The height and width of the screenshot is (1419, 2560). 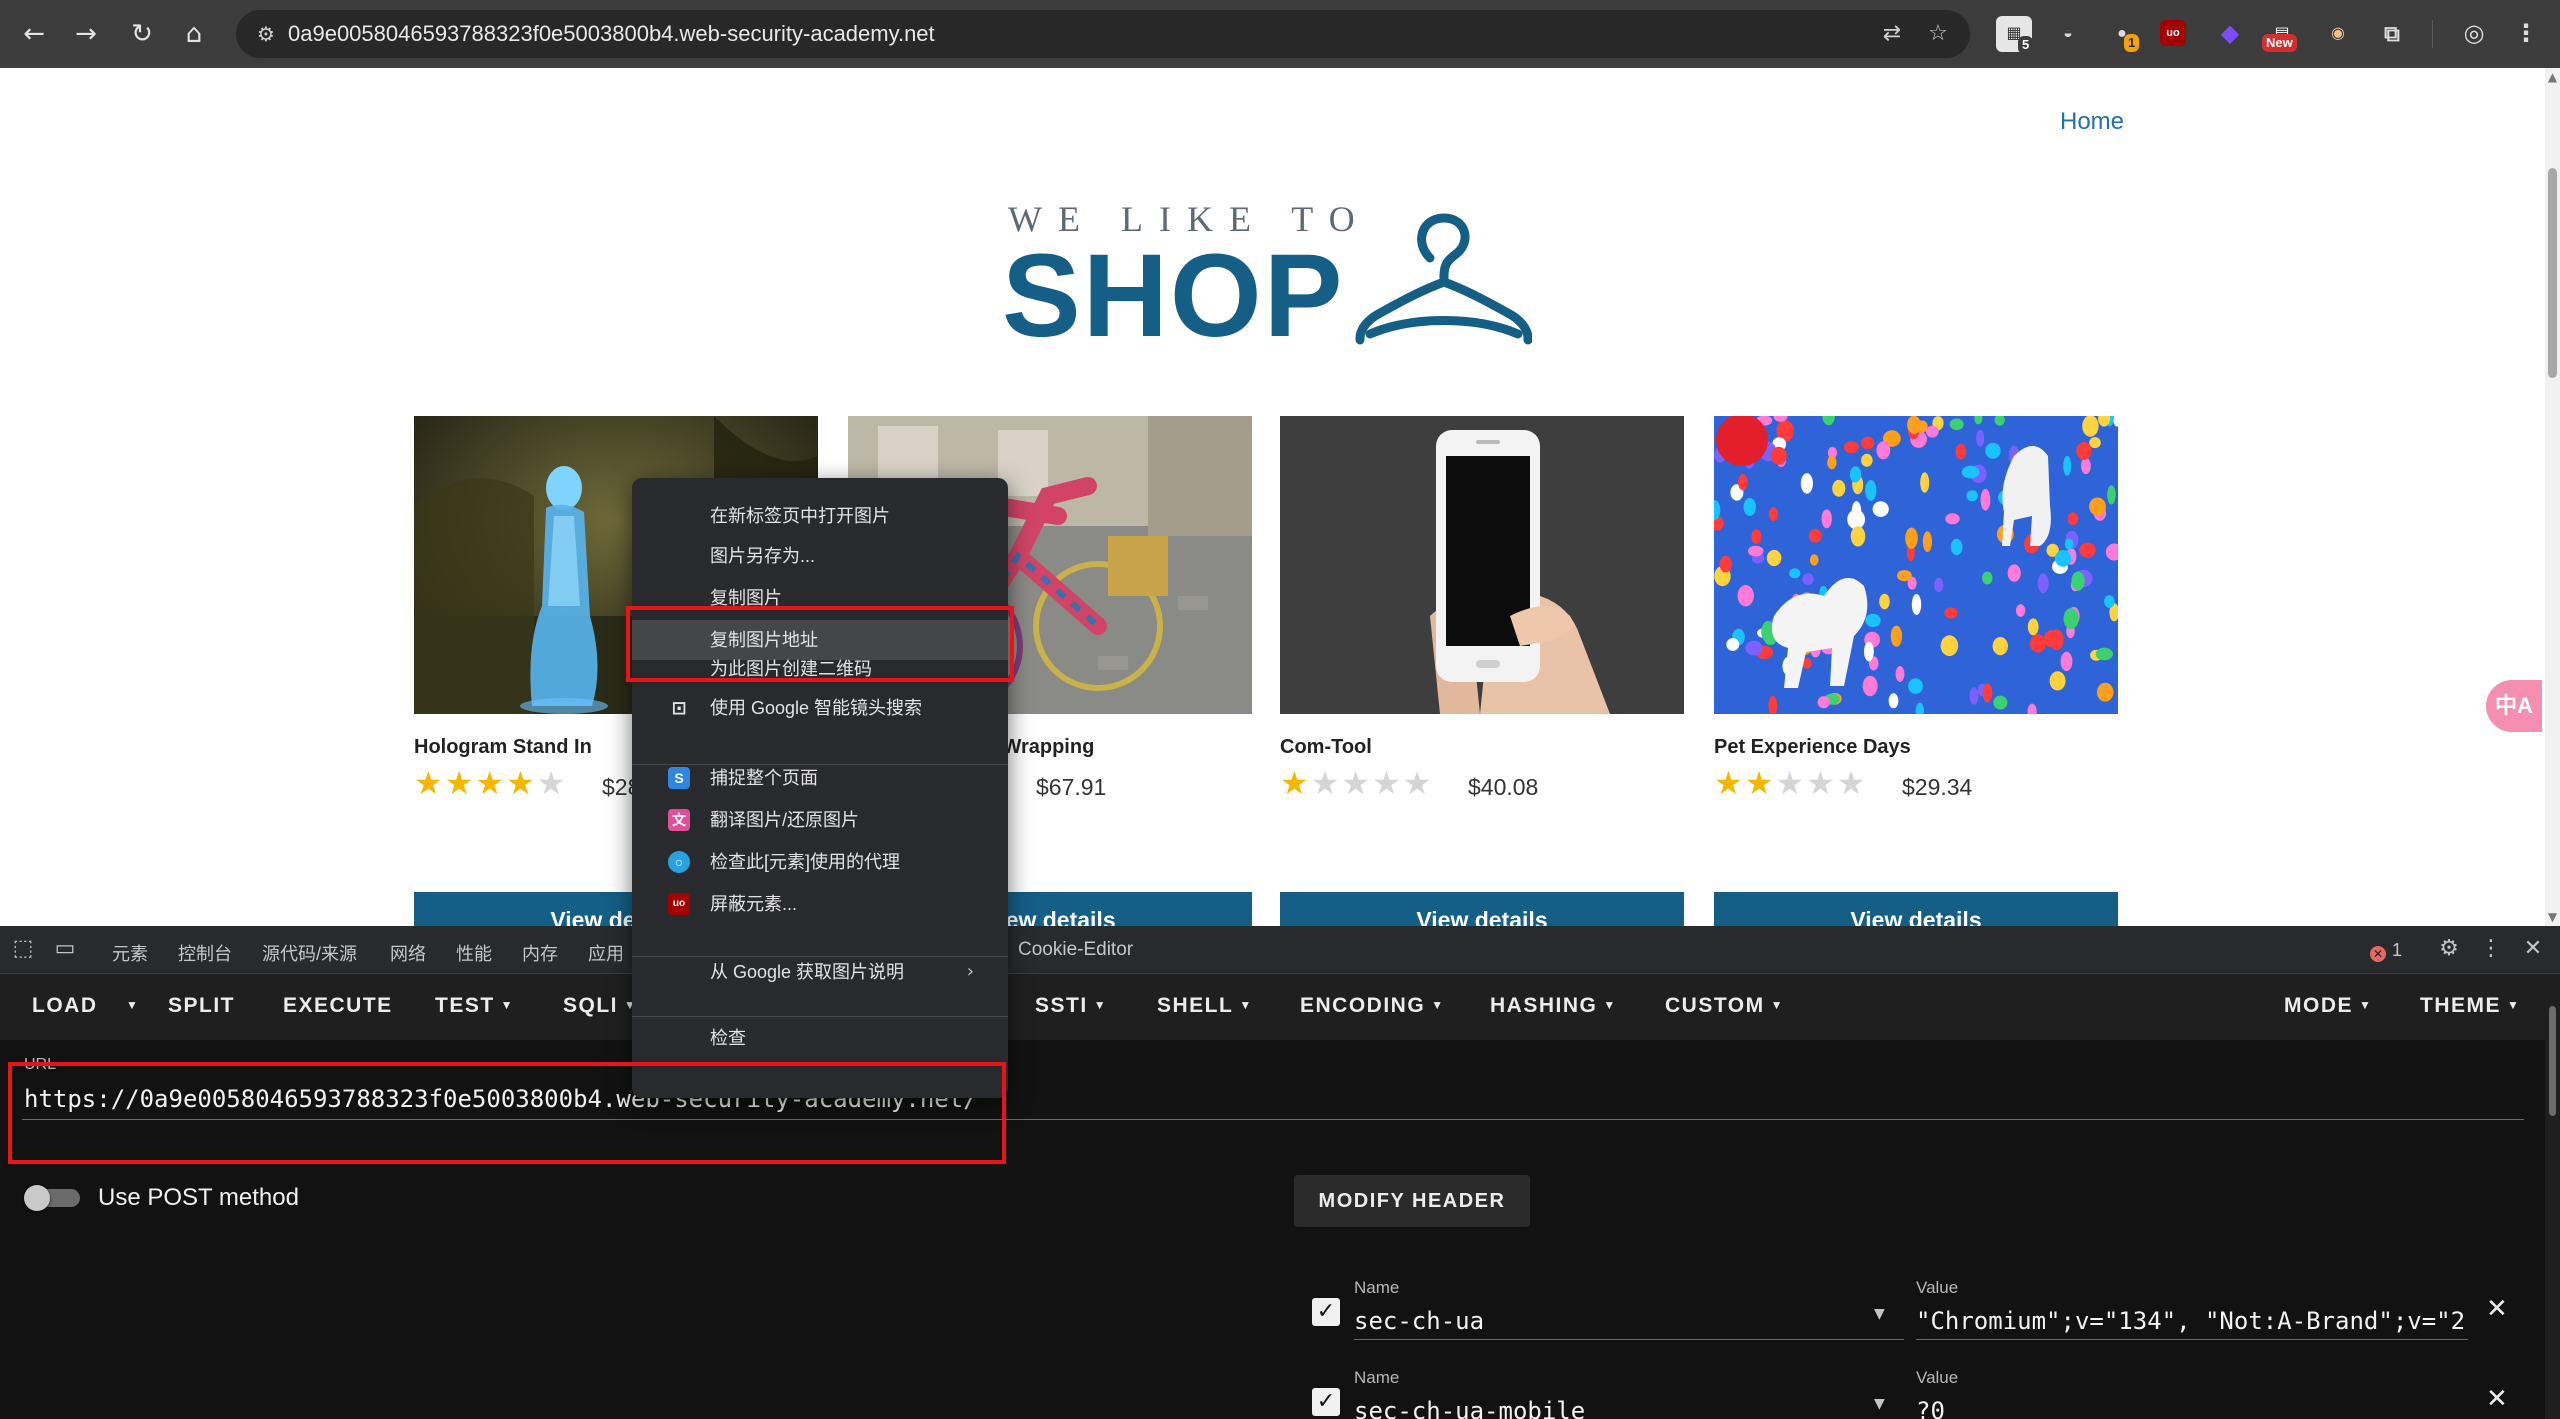 I want to click on menu-google-image-description: 从 Google 获取图片说明 ›, so click(x=820, y=972).